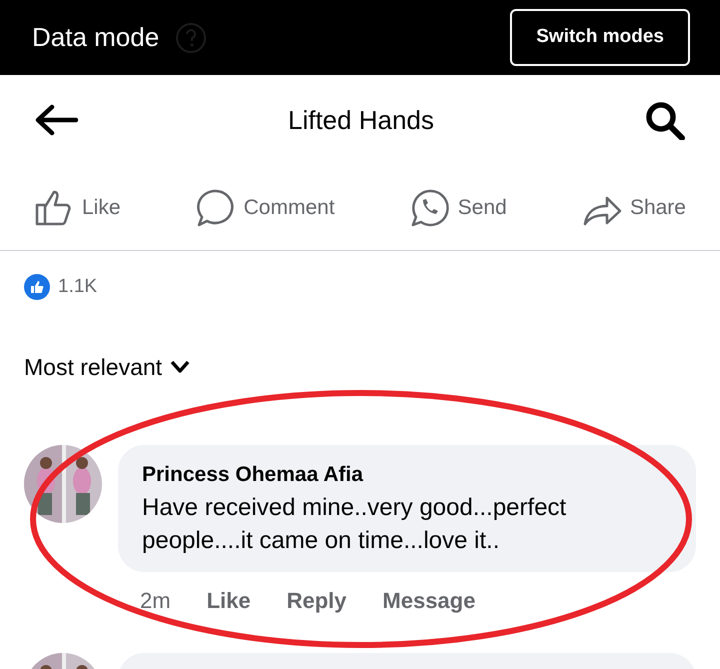 The height and width of the screenshot is (669, 720). What do you see at coordinates (37, 287) in the screenshot?
I see `like-reaction-icon` at bounding box center [37, 287].